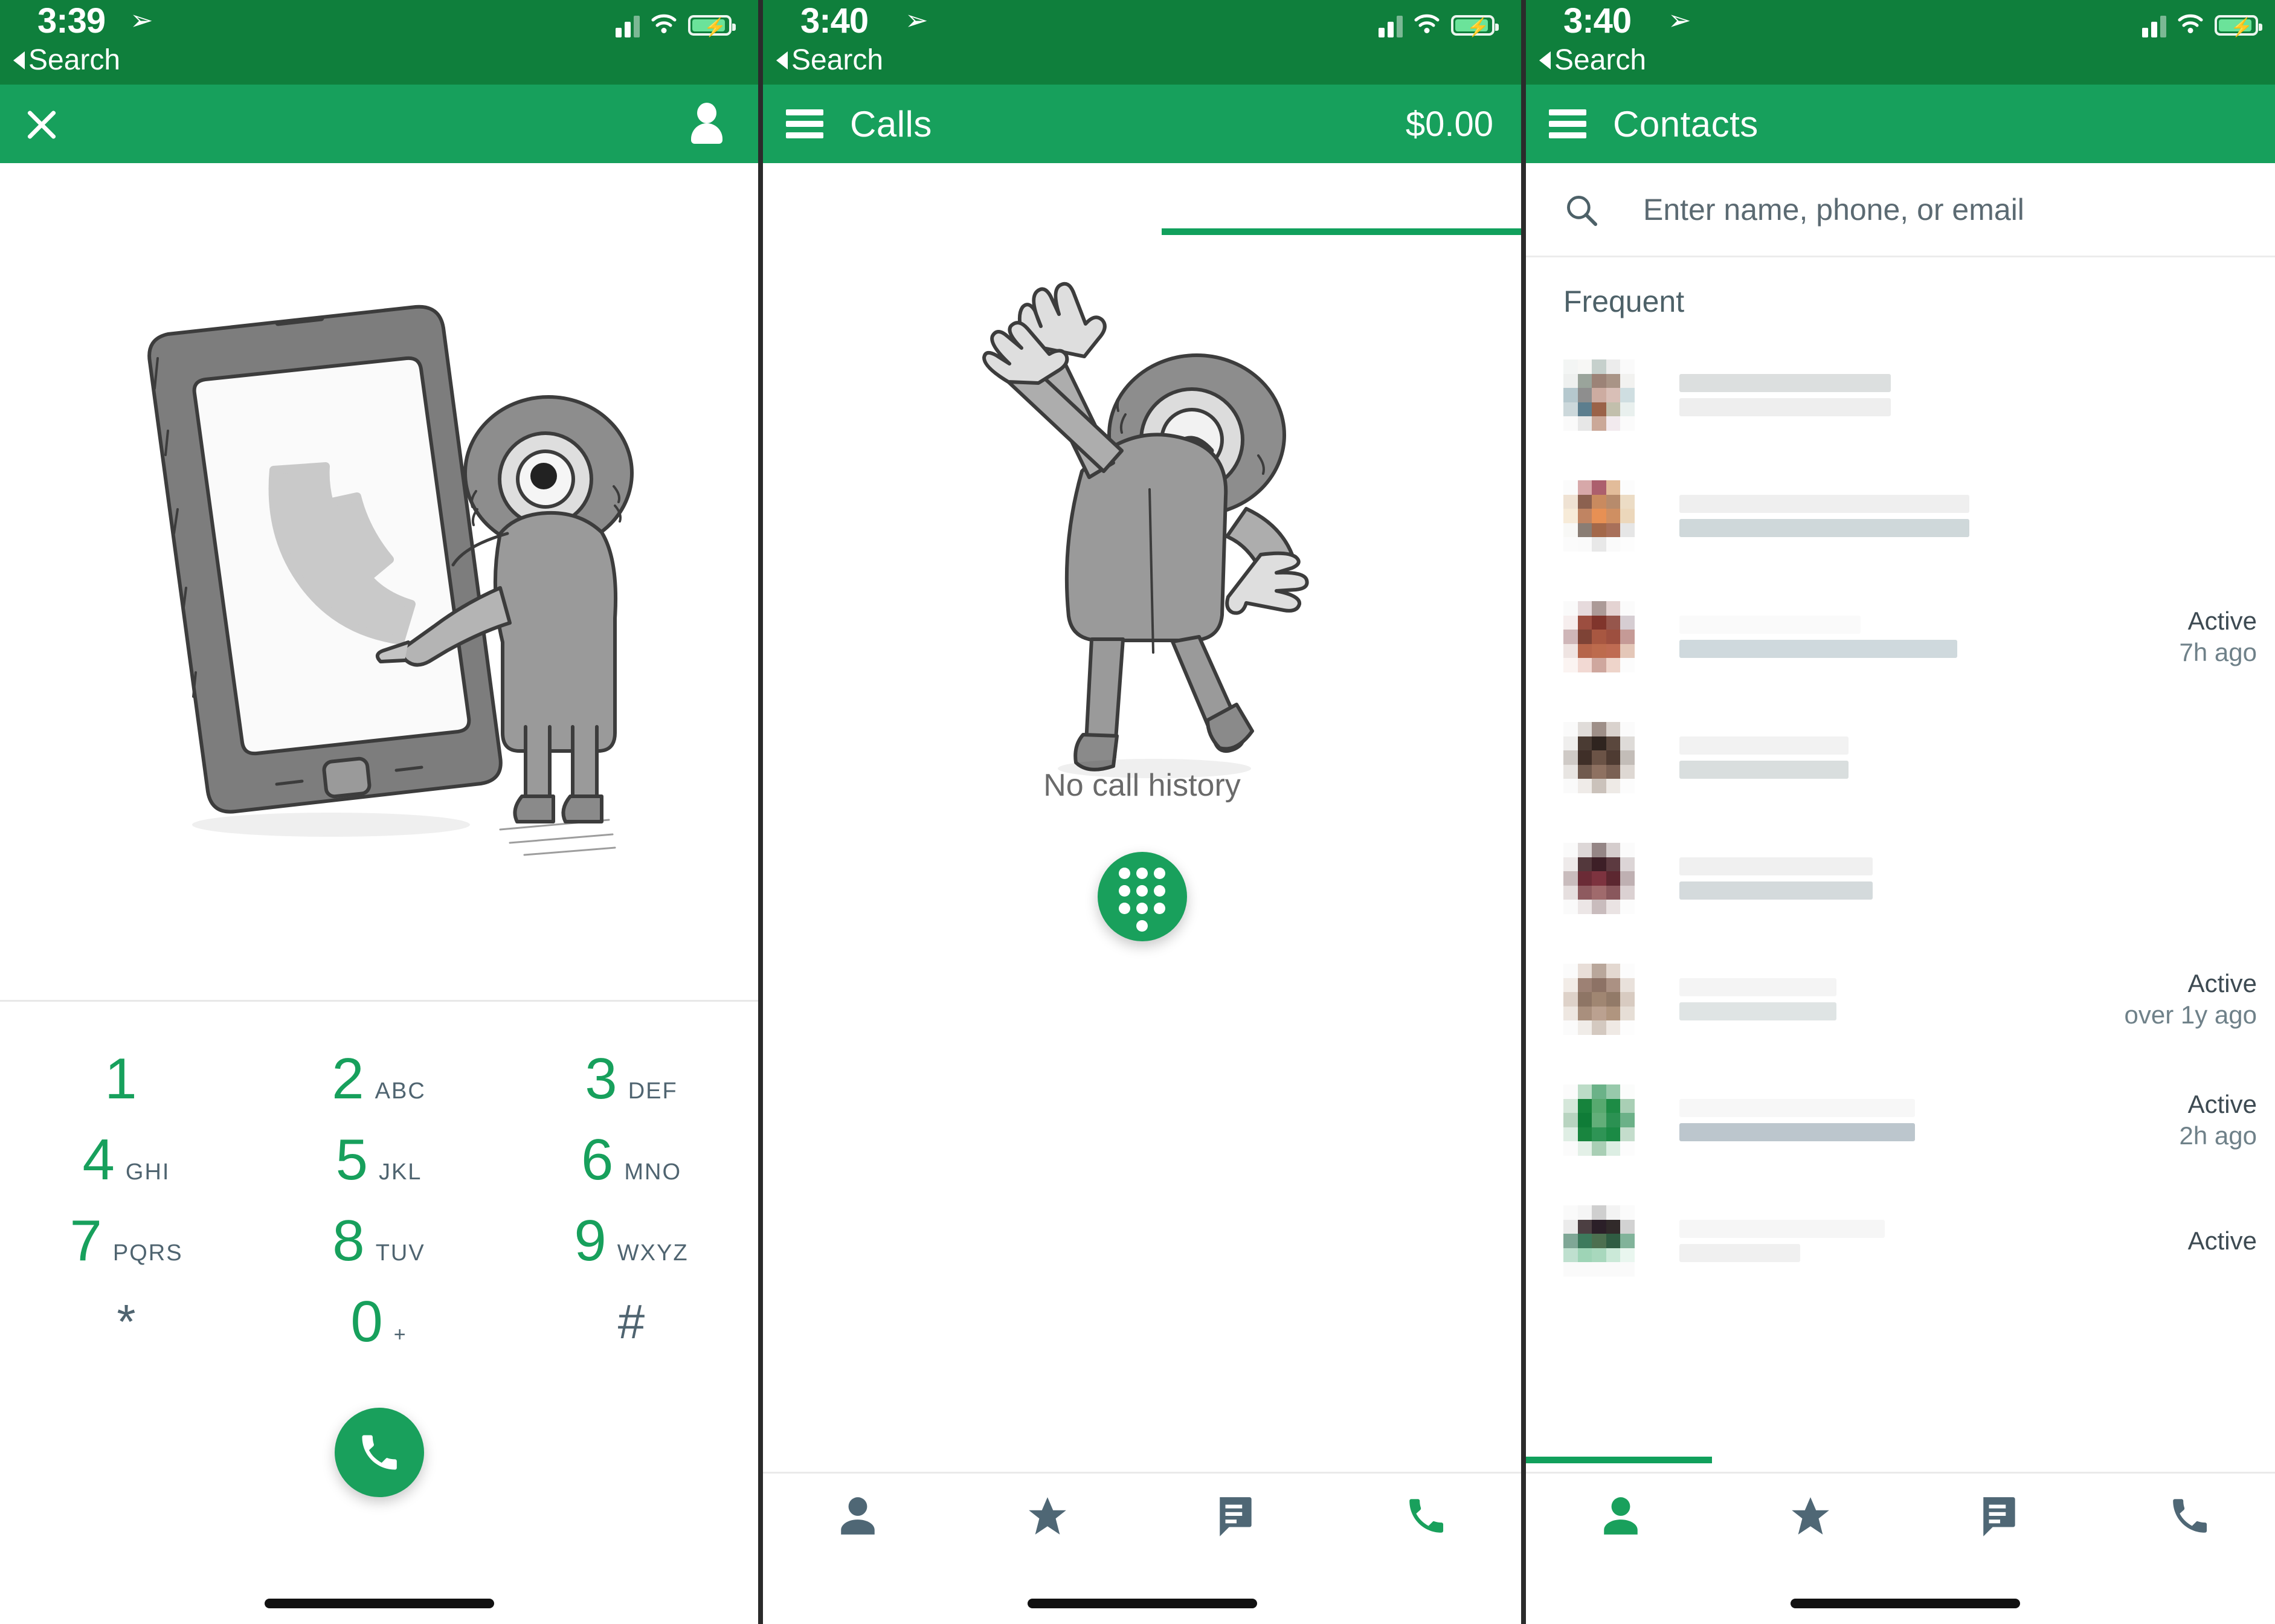 This screenshot has width=2275, height=1624. What do you see at coordinates (1884, 209) in the screenshot?
I see `search-input` at bounding box center [1884, 209].